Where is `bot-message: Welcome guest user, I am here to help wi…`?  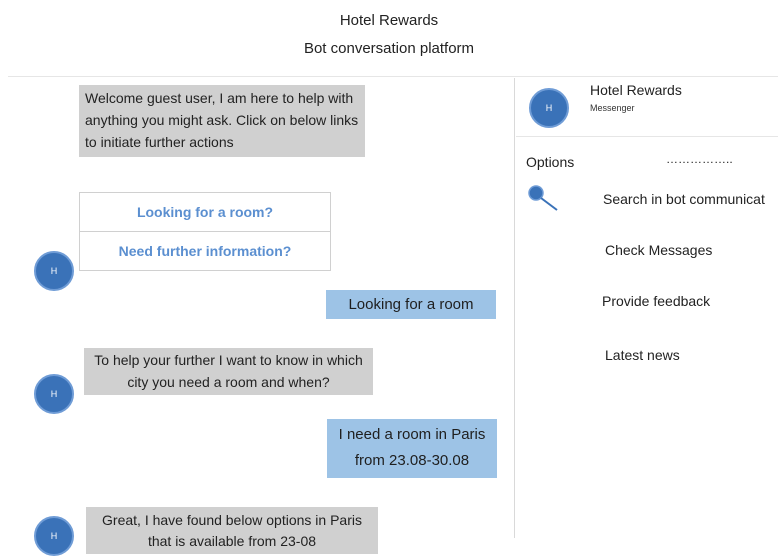
bot-message: Welcome guest user, I am here to help wi… is located at coordinates (222, 121).